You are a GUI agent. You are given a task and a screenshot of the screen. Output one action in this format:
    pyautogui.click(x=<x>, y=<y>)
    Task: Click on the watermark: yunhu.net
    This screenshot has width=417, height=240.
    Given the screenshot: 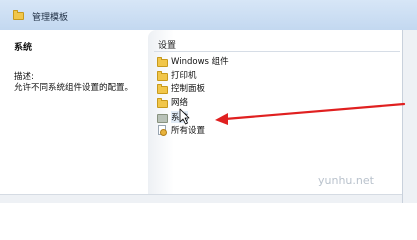 What is the action you would take?
    pyautogui.click(x=346, y=180)
    